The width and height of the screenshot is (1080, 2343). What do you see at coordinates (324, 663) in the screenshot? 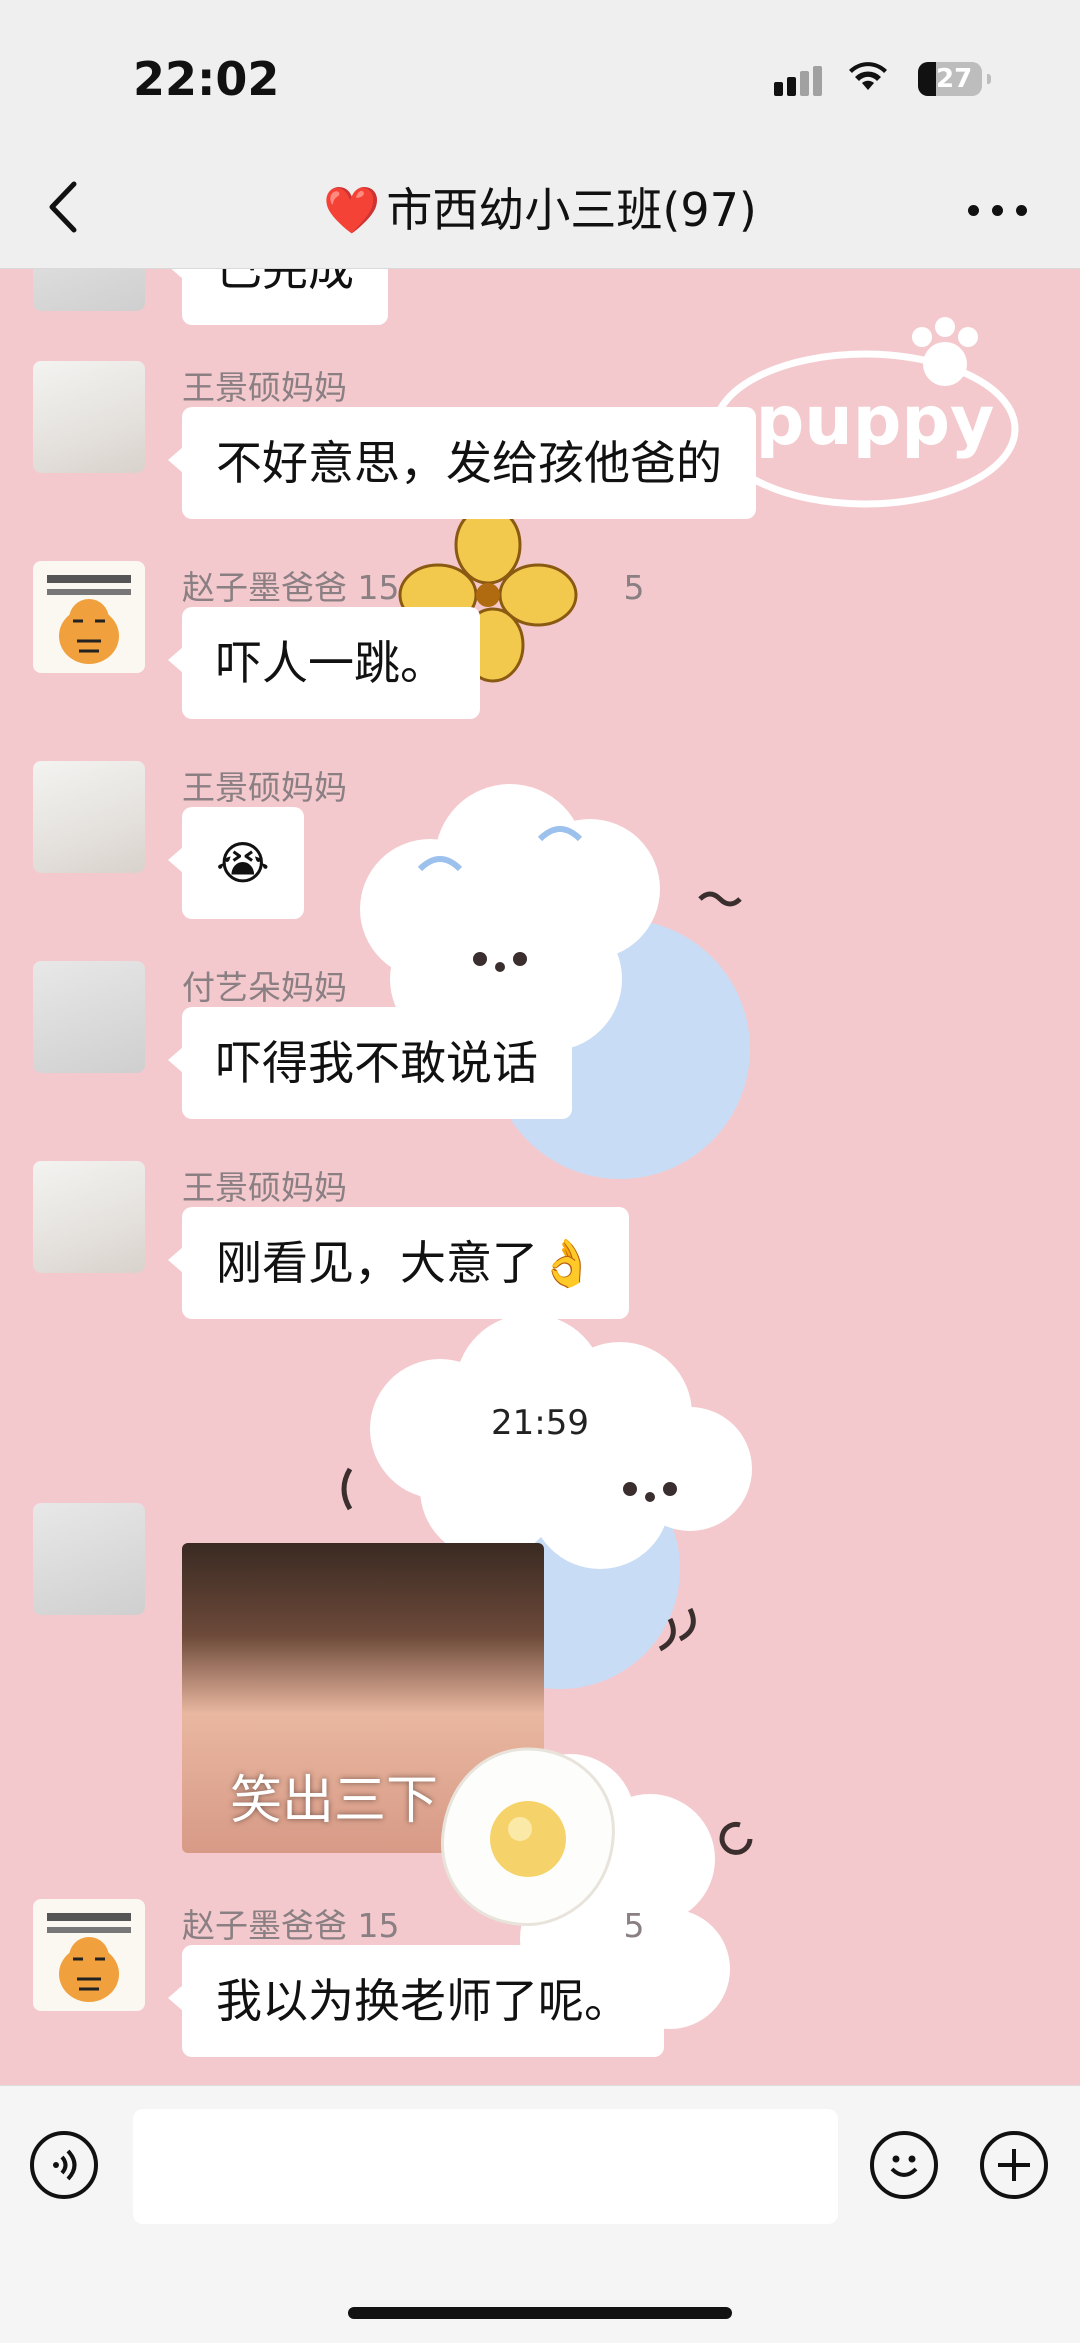
I see `message-bubble: 吓人一跳。` at bounding box center [324, 663].